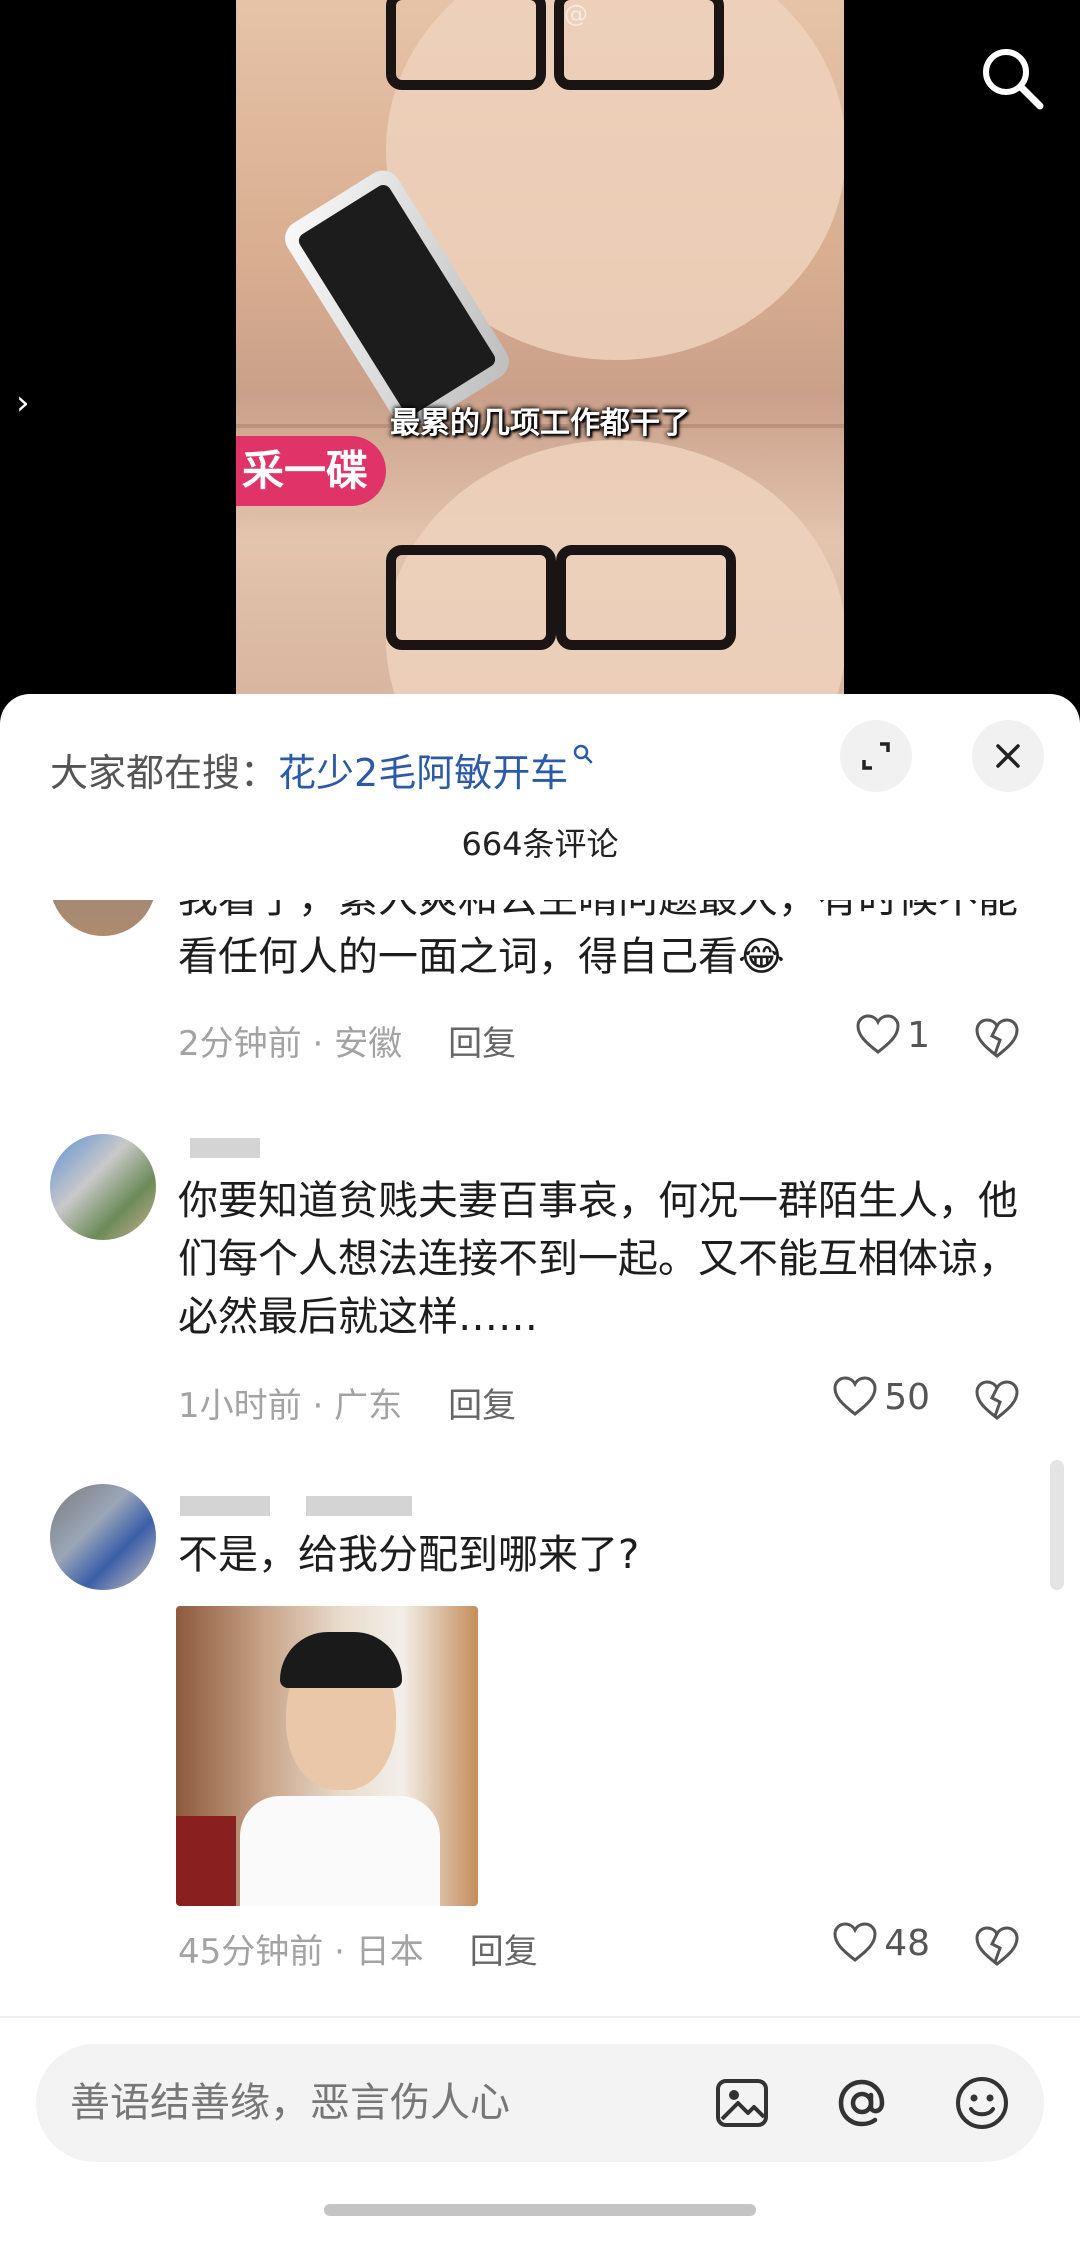 Image resolution: width=1080 pixels, height=2241 pixels. I want to click on trending-search: 大家都在搜： 花少2毛阿敏开车, so click(322, 769).